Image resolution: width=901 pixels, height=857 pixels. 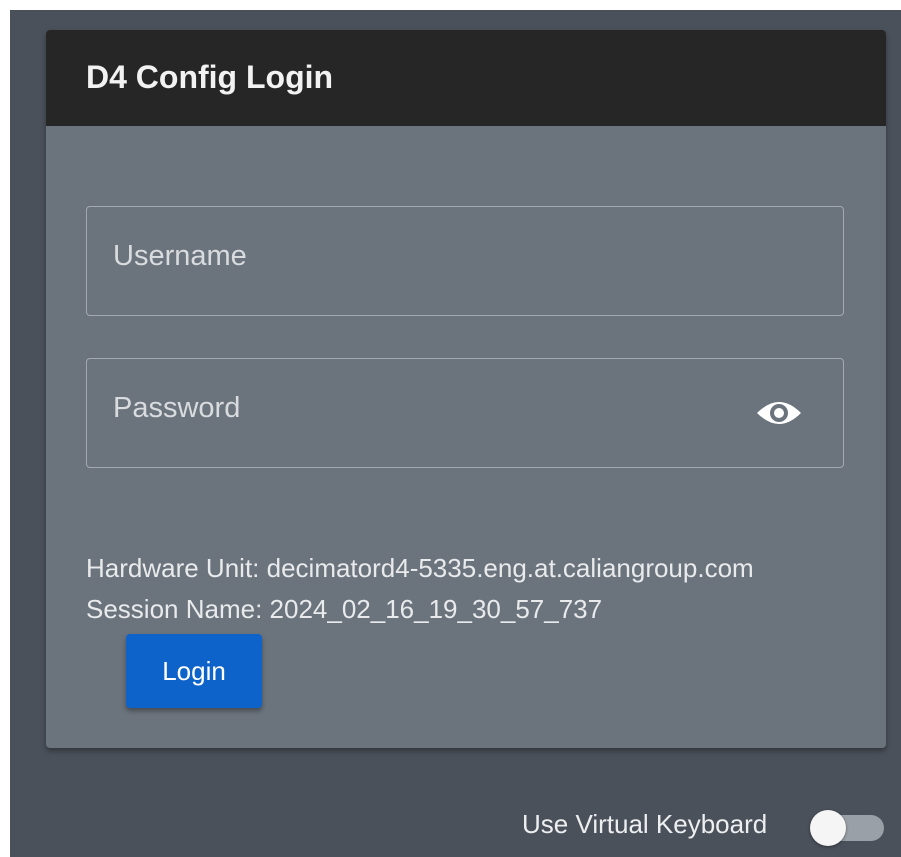 I want to click on session-name-text: Session Name: 2024_02_16_19_30_57_737, so click(x=344, y=609).